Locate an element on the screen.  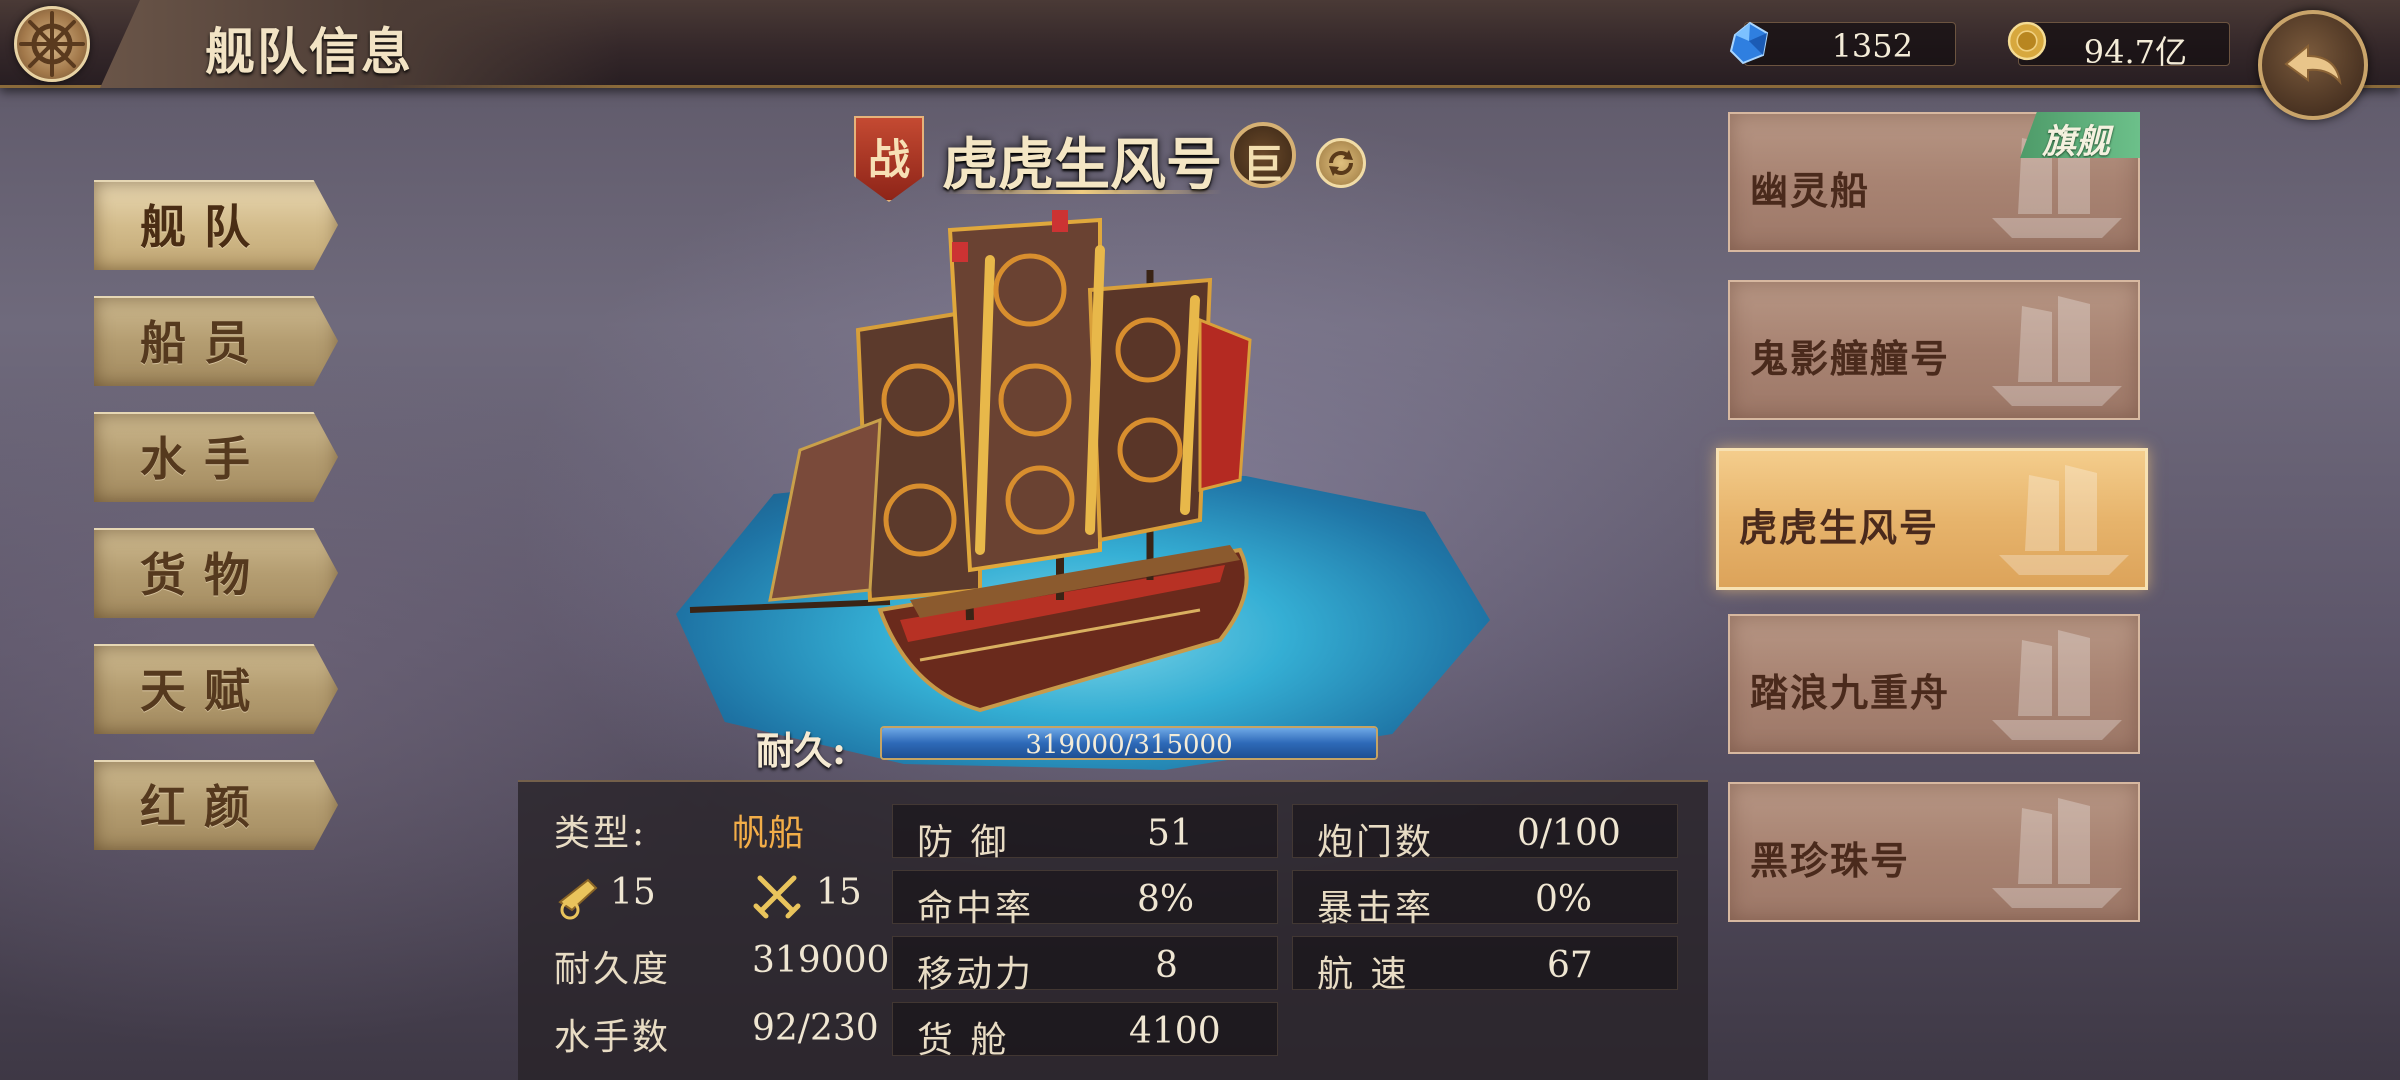
crit-rate-label: 暴击率 is located at coordinates (1376, 908).